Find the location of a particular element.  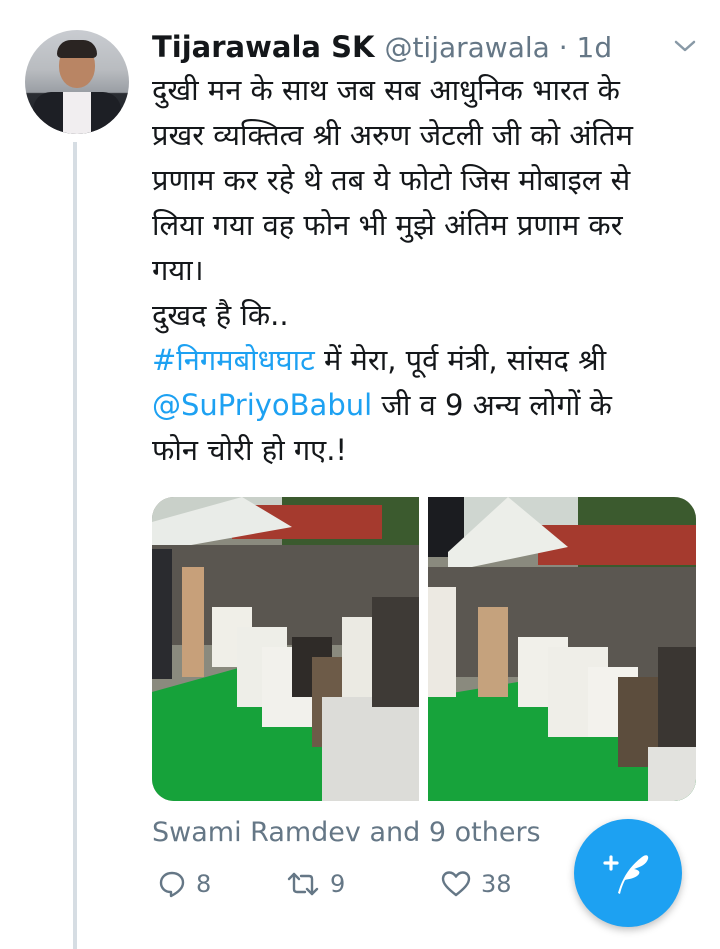

compose-tweet-button is located at coordinates (628, 873).